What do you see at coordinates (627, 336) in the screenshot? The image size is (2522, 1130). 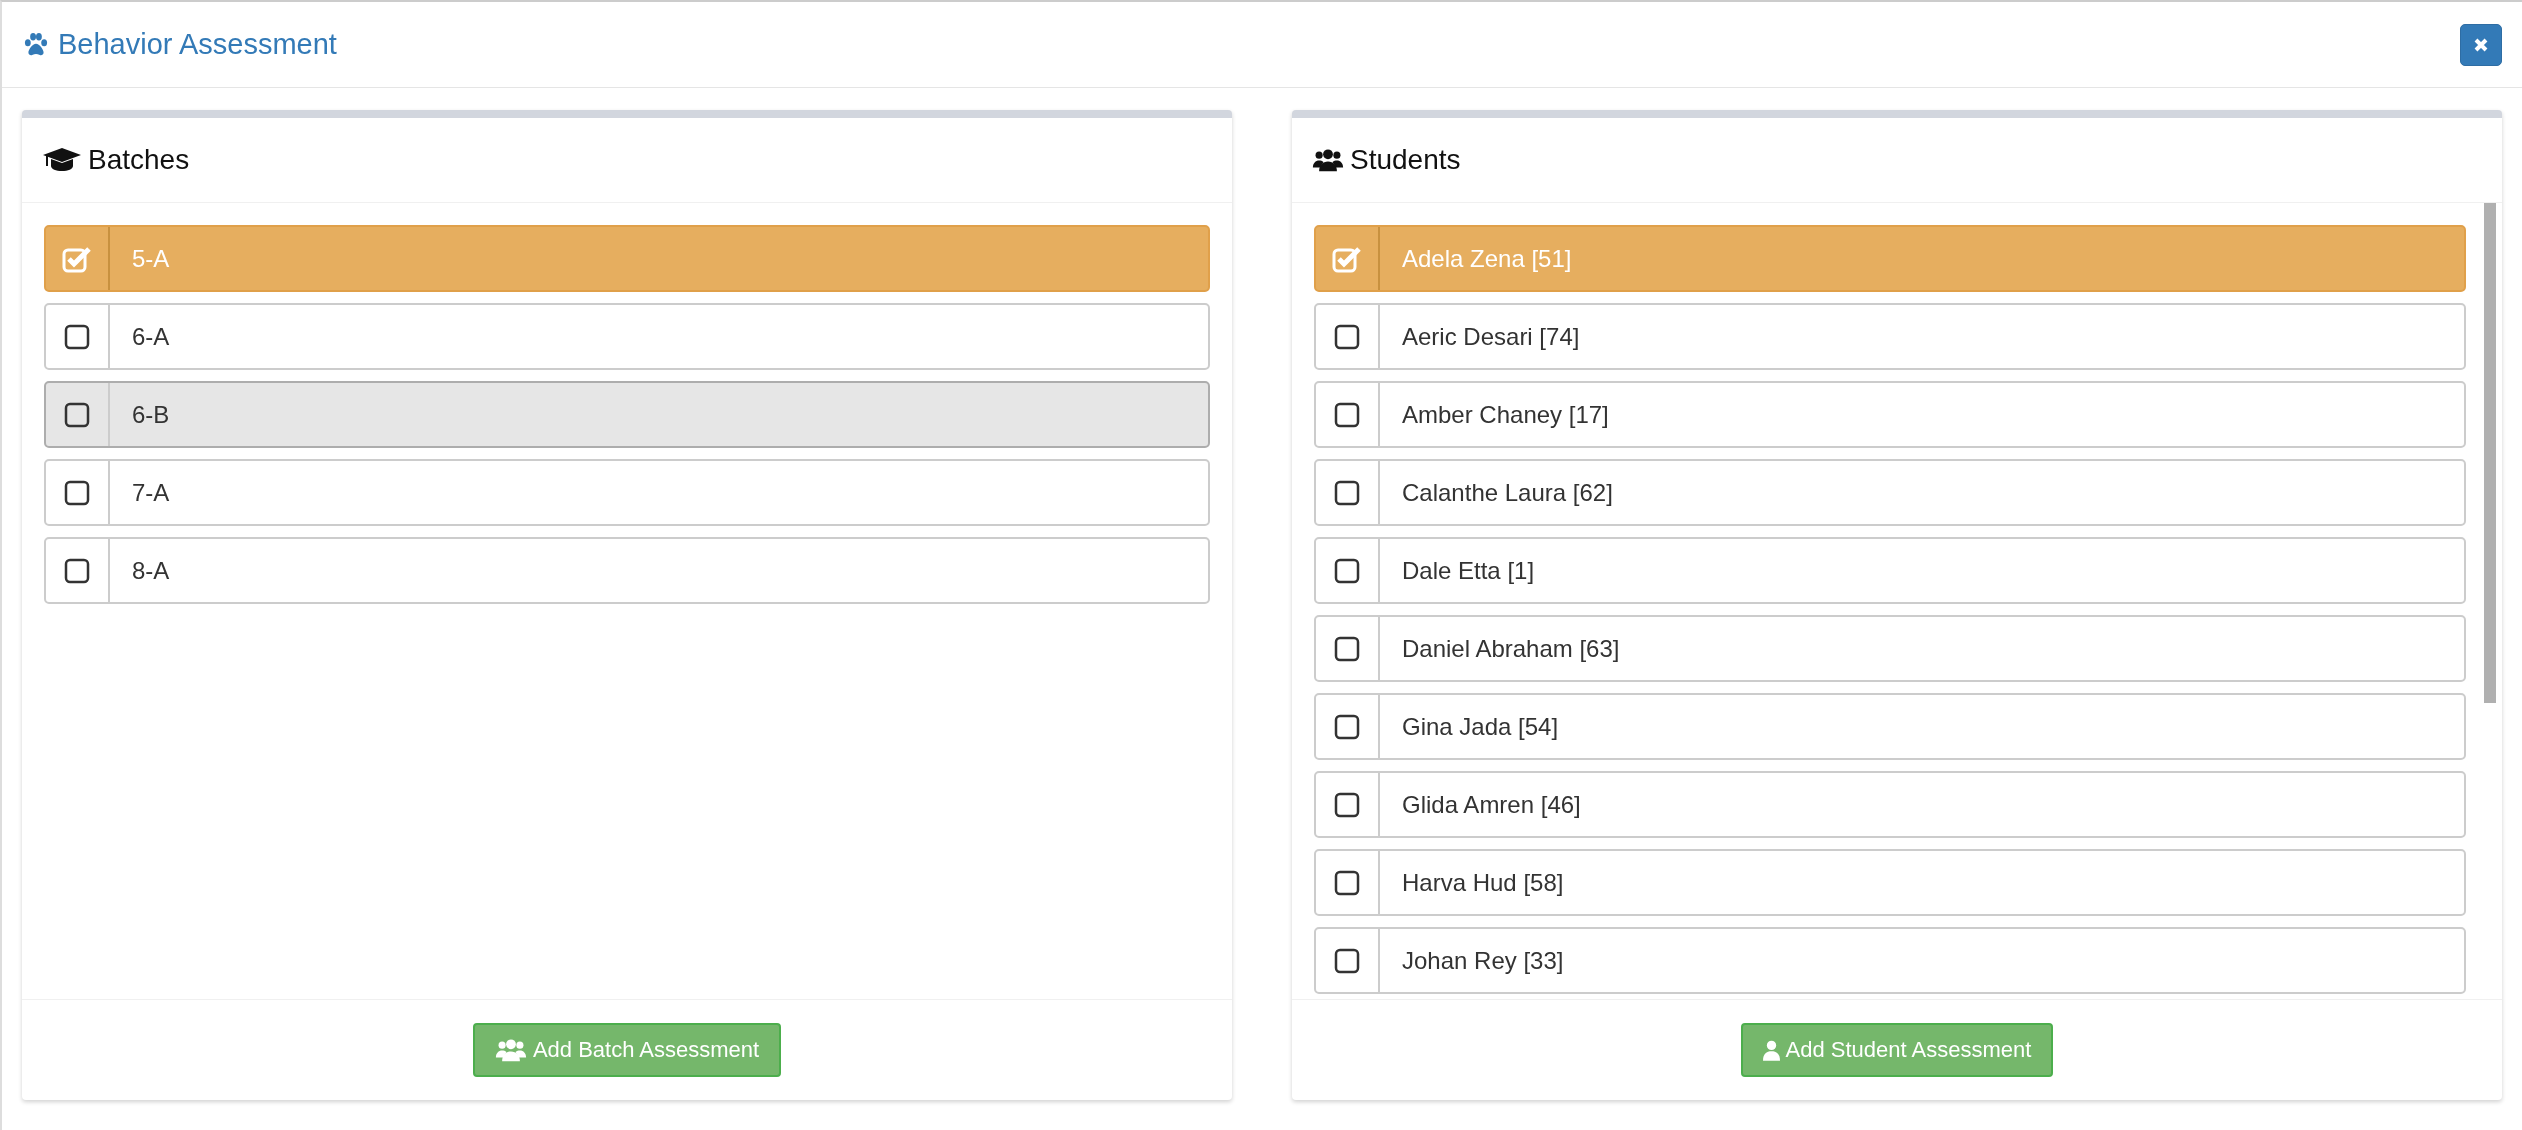 I see `list-item: 6-A` at bounding box center [627, 336].